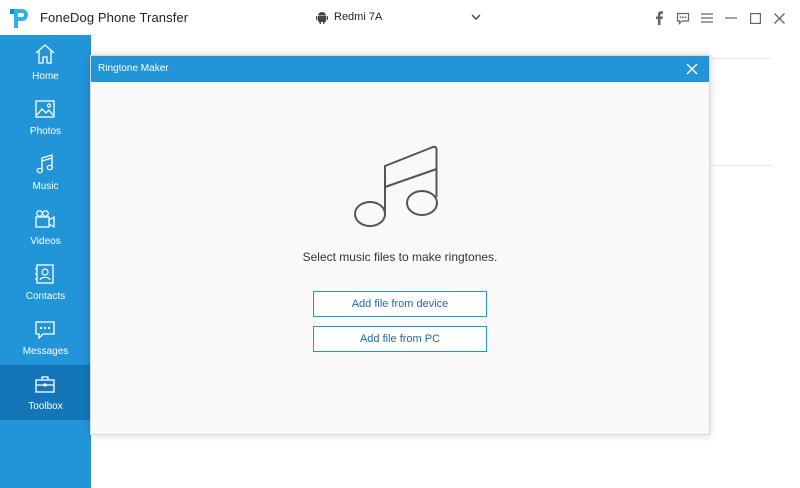  I want to click on dialog-prompt: Select music files to make ringtones., so click(400, 257).